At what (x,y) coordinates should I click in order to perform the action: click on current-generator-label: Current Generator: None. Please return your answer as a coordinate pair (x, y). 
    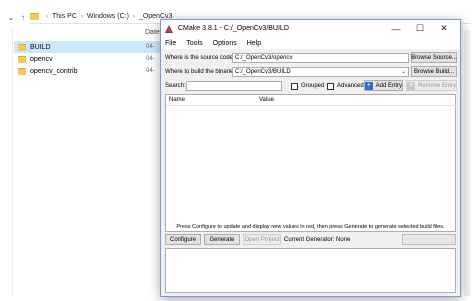
    Looking at the image, I should click on (317, 240).